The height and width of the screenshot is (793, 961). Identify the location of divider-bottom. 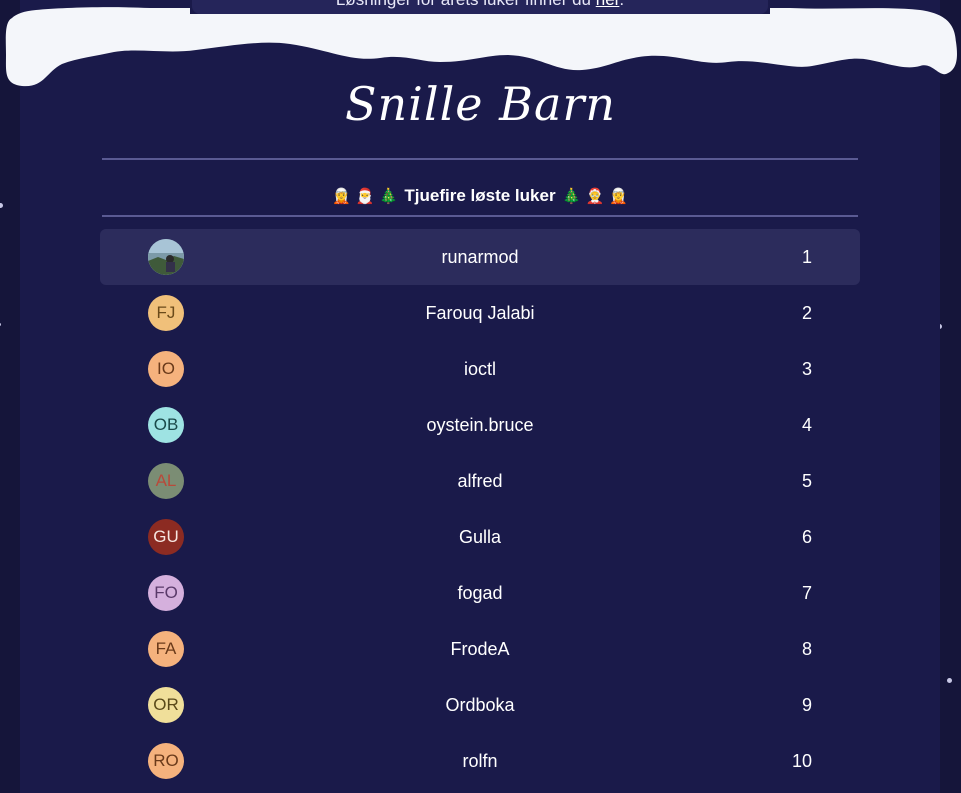
(480, 216).